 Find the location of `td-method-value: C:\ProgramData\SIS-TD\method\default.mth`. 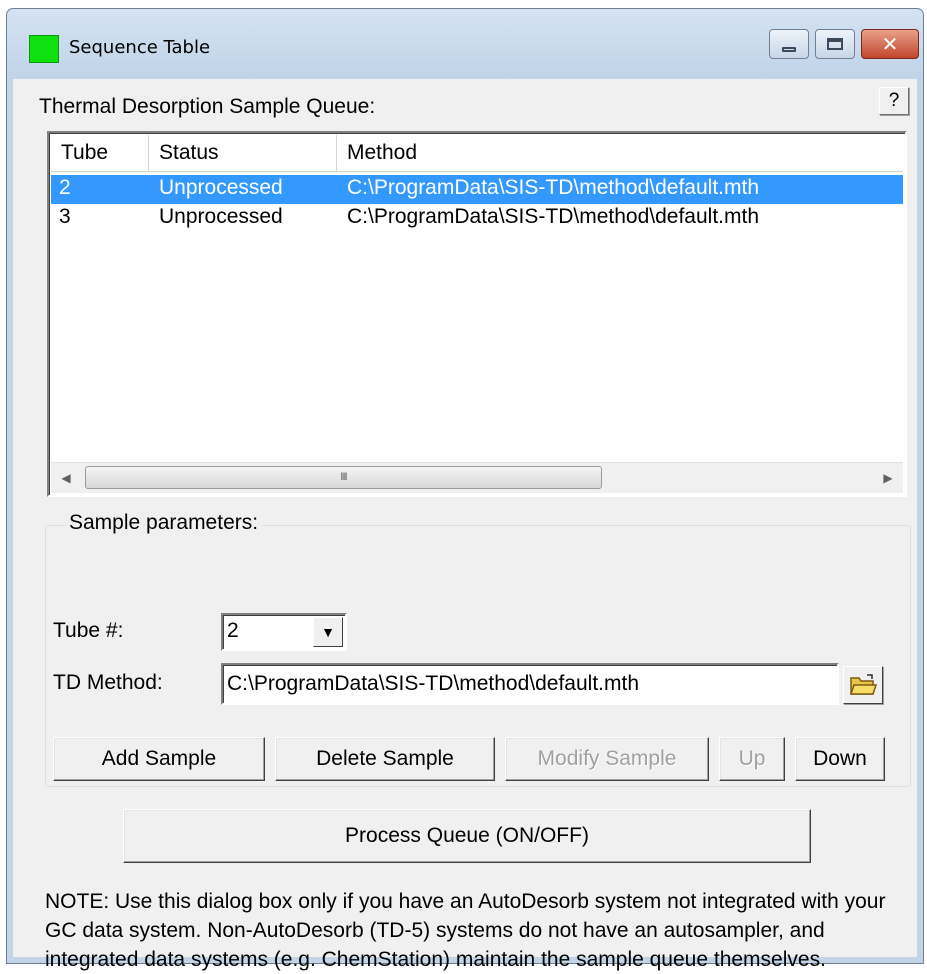

td-method-value: C:\ProgramData\SIS-TD\method\default.mth is located at coordinates (433, 683).